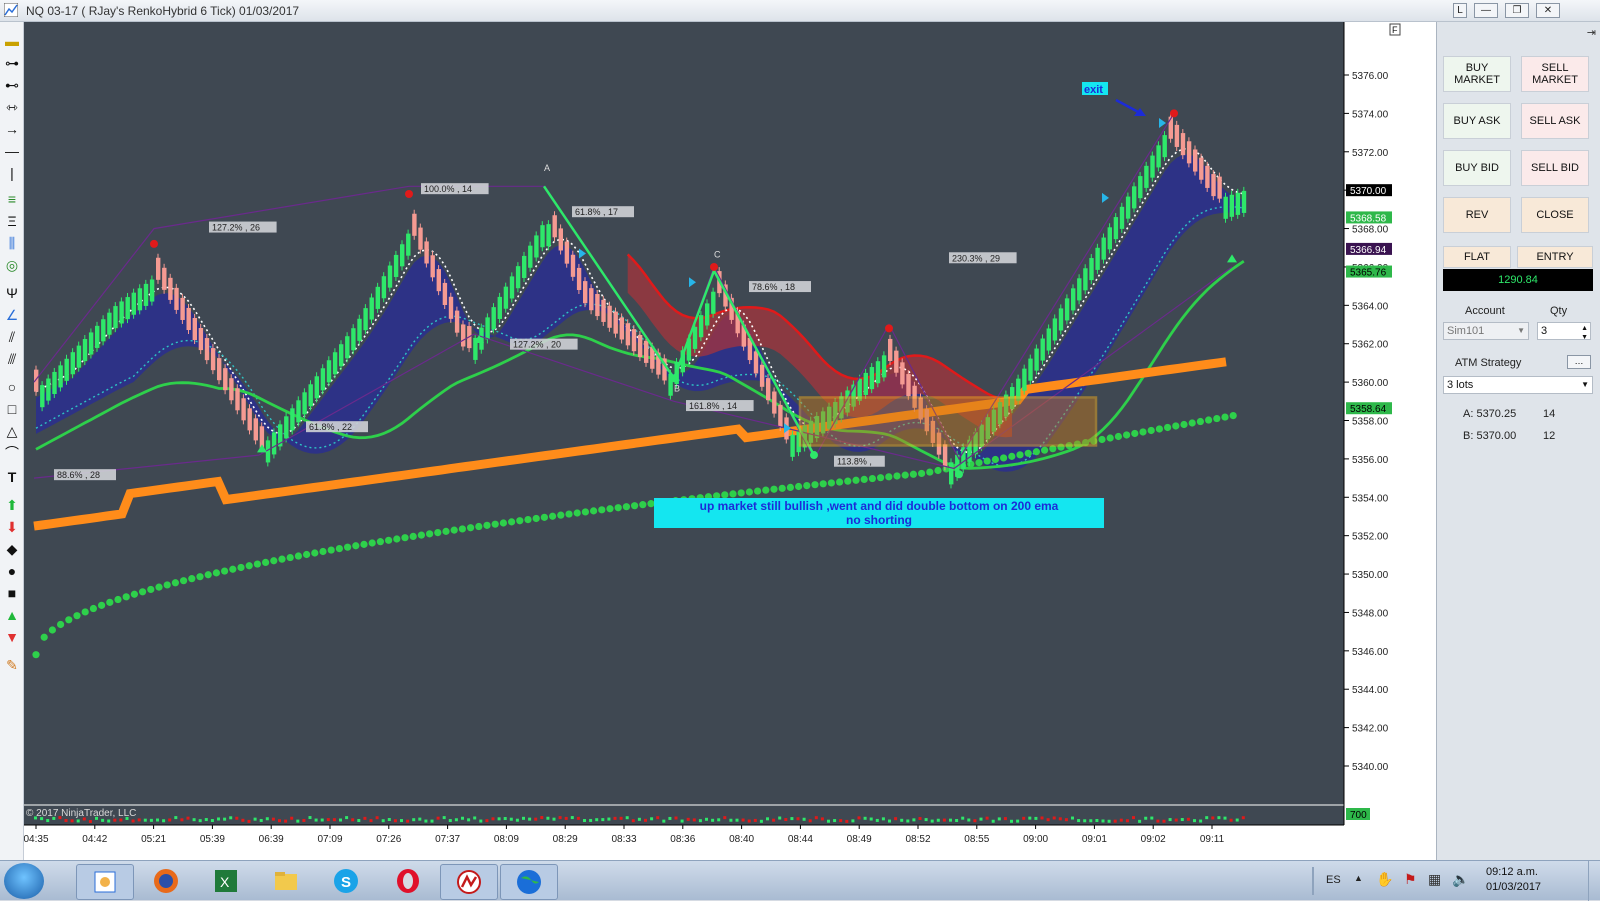 The image size is (1600, 901). Describe the element at coordinates (12, 129) in the screenshot. I see `arrow-line-tool-icon: →` at that location.